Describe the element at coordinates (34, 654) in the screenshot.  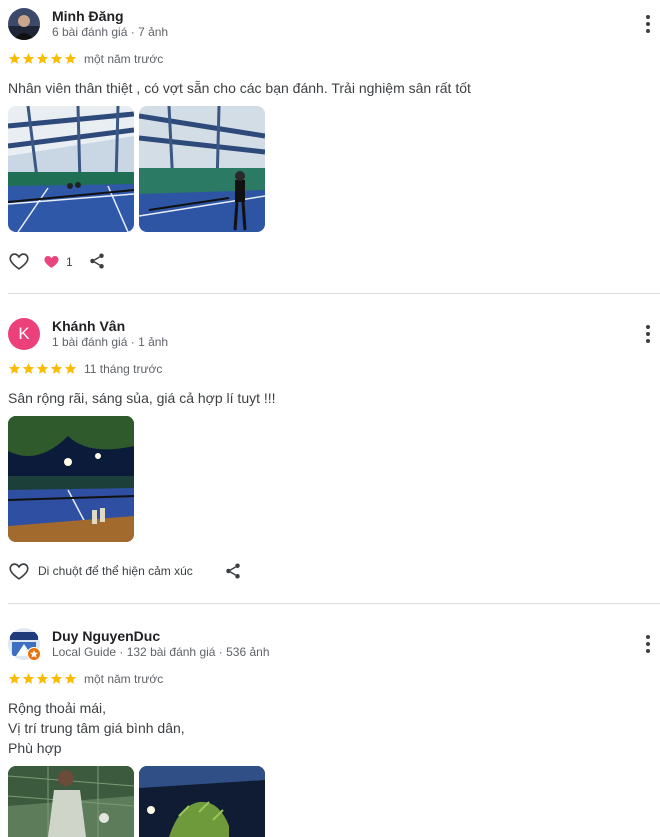
I see `local-guide-badge-icon` at that location.